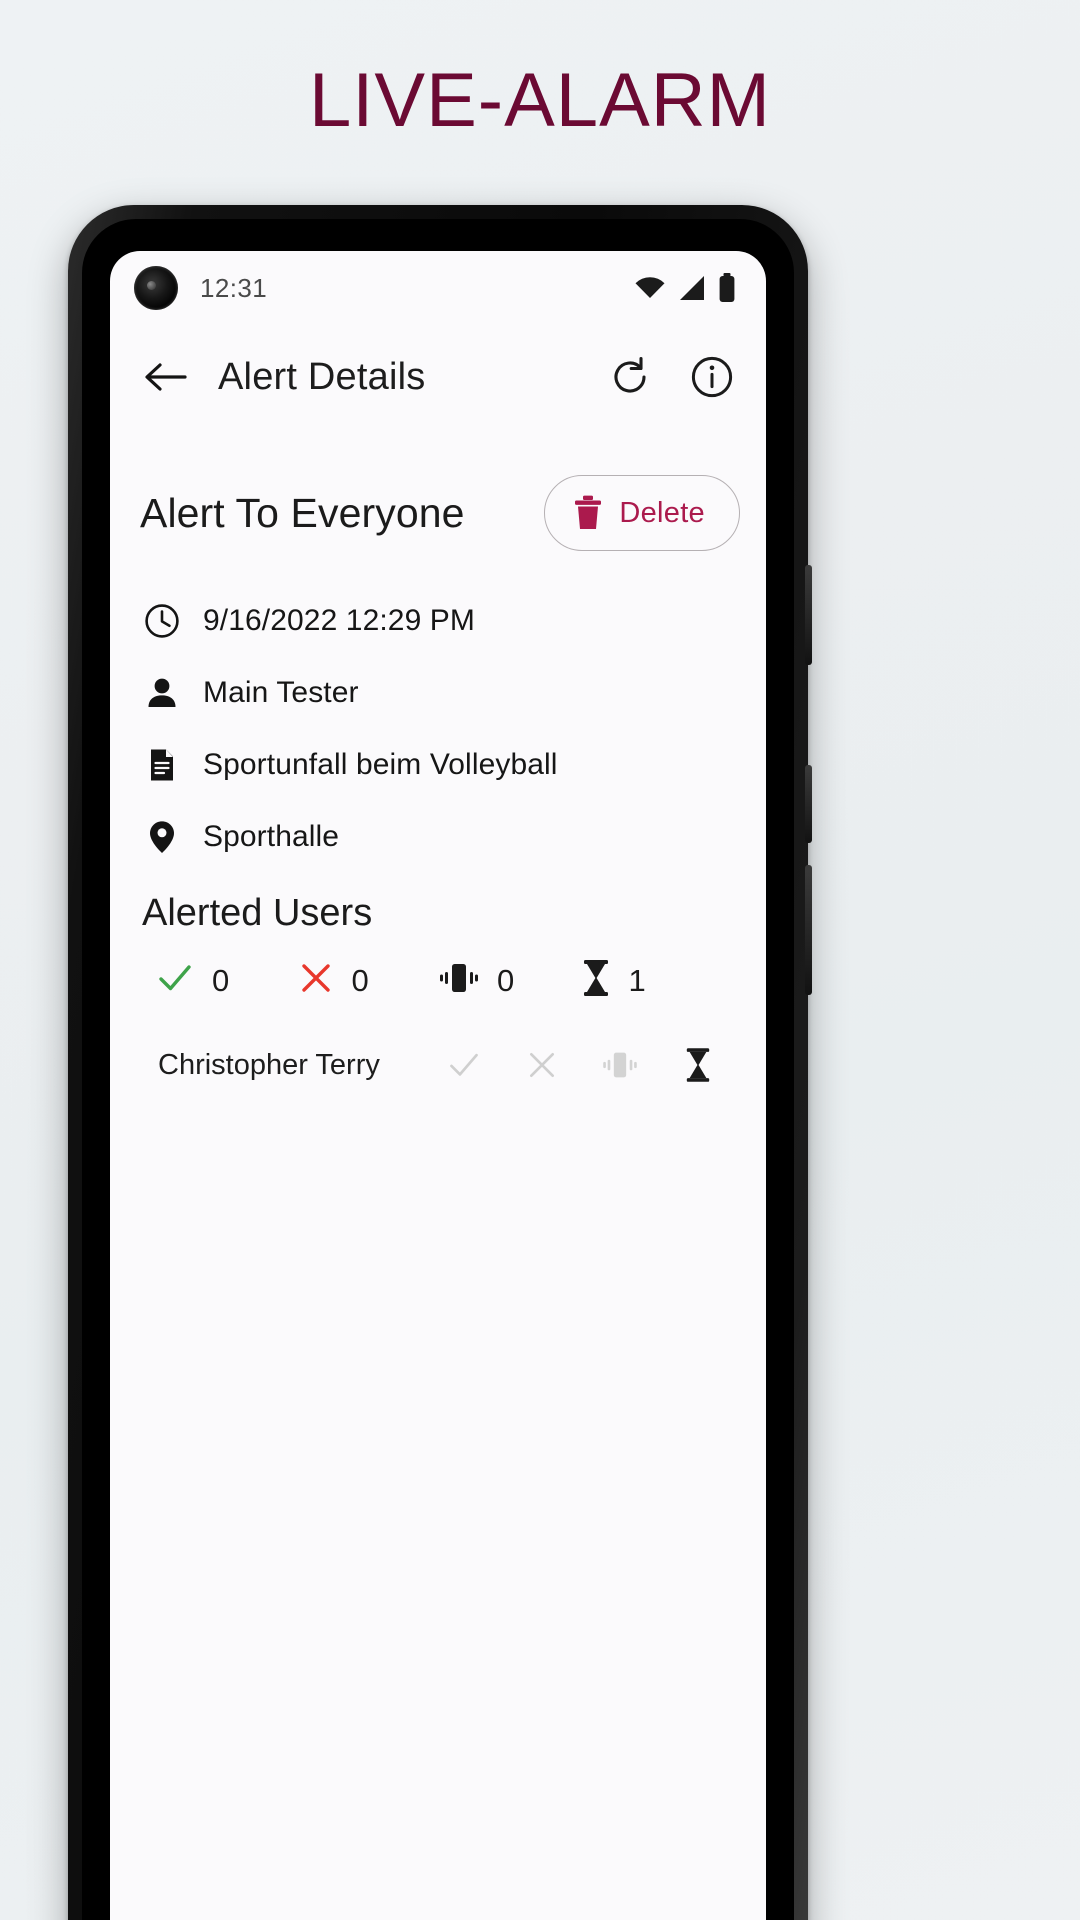  Describe the element at coordinates (257, 913) in the screenshot. I see `alerted-users-title: Alerted Users` at that location.